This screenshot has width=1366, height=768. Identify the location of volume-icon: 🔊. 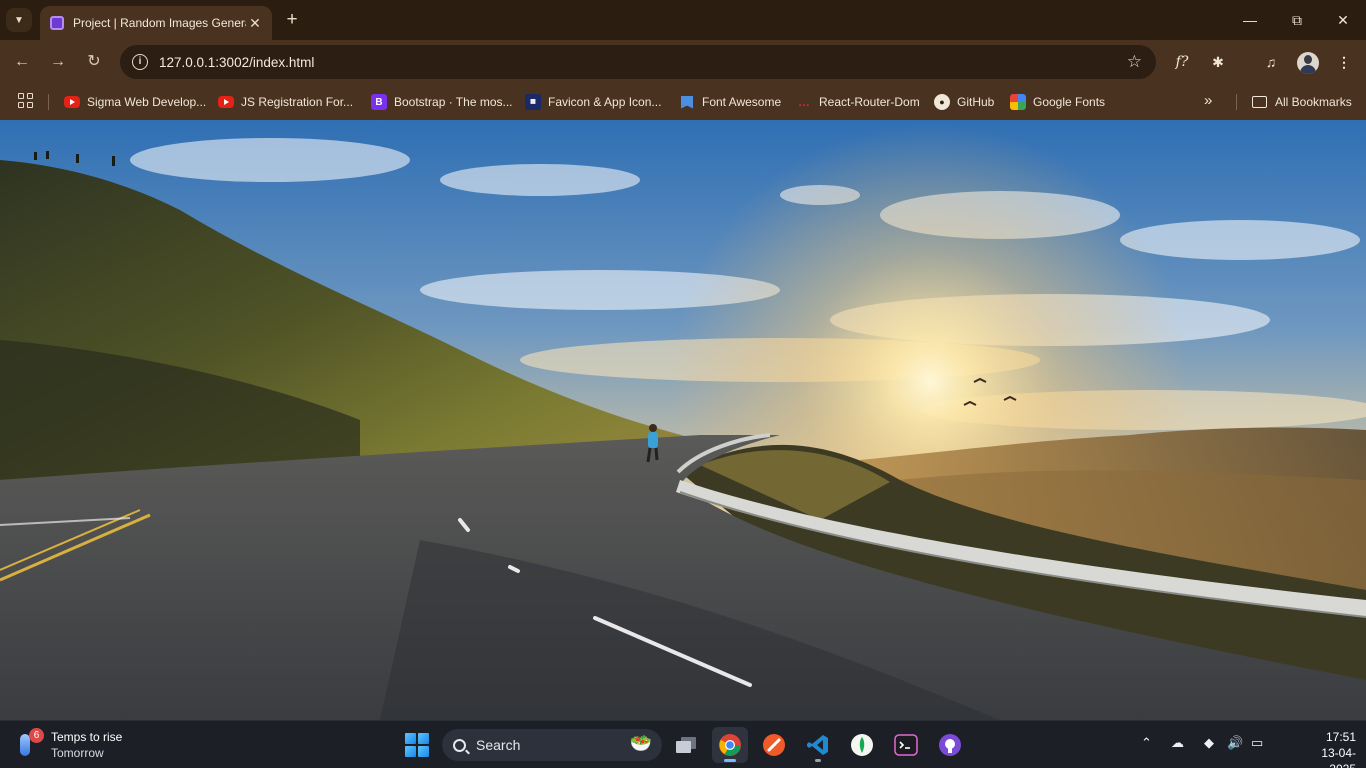
(1235, 743).